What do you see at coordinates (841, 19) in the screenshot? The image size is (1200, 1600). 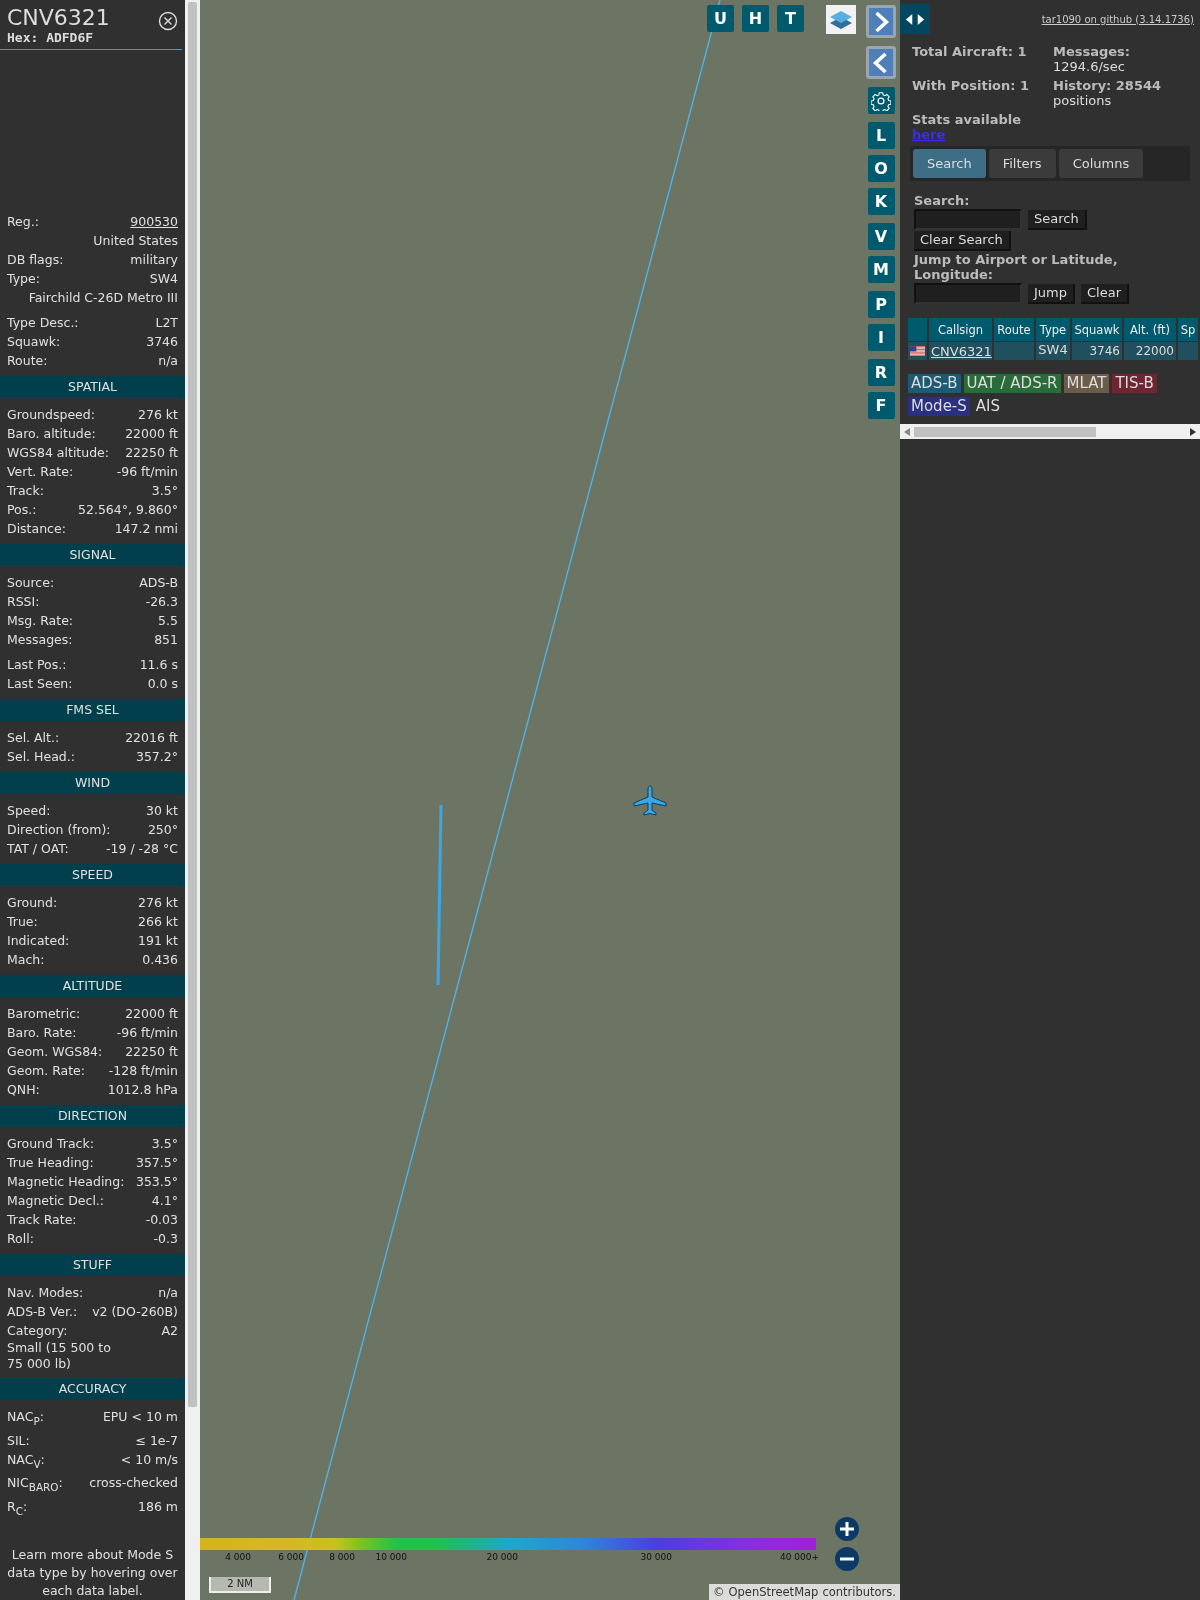 I see `layers-button` at bounding box center [841, 19].